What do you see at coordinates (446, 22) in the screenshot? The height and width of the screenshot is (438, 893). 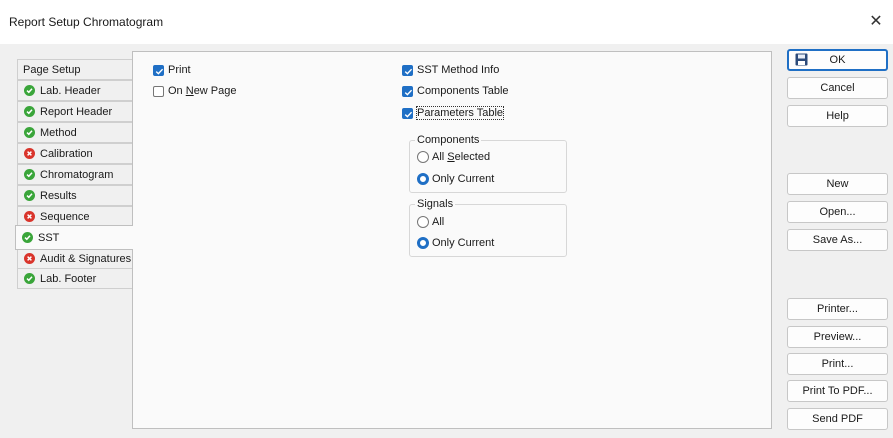 I see `title-bar: Report Setup Chromatogram ✕` at bounding box center [446, 22].